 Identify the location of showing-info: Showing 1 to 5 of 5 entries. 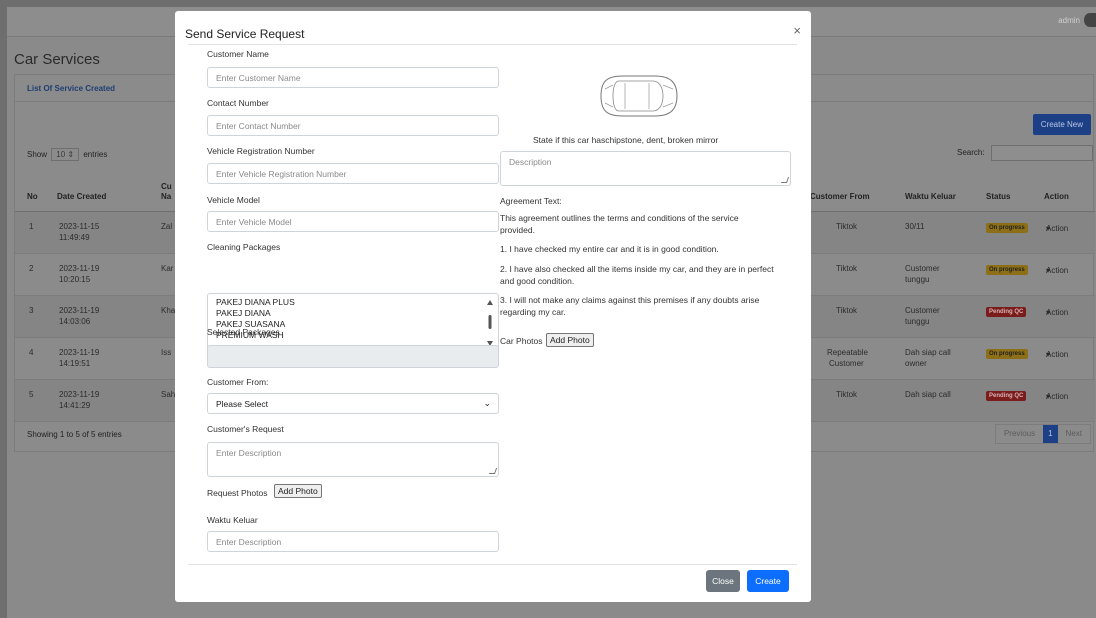
(74, 434).